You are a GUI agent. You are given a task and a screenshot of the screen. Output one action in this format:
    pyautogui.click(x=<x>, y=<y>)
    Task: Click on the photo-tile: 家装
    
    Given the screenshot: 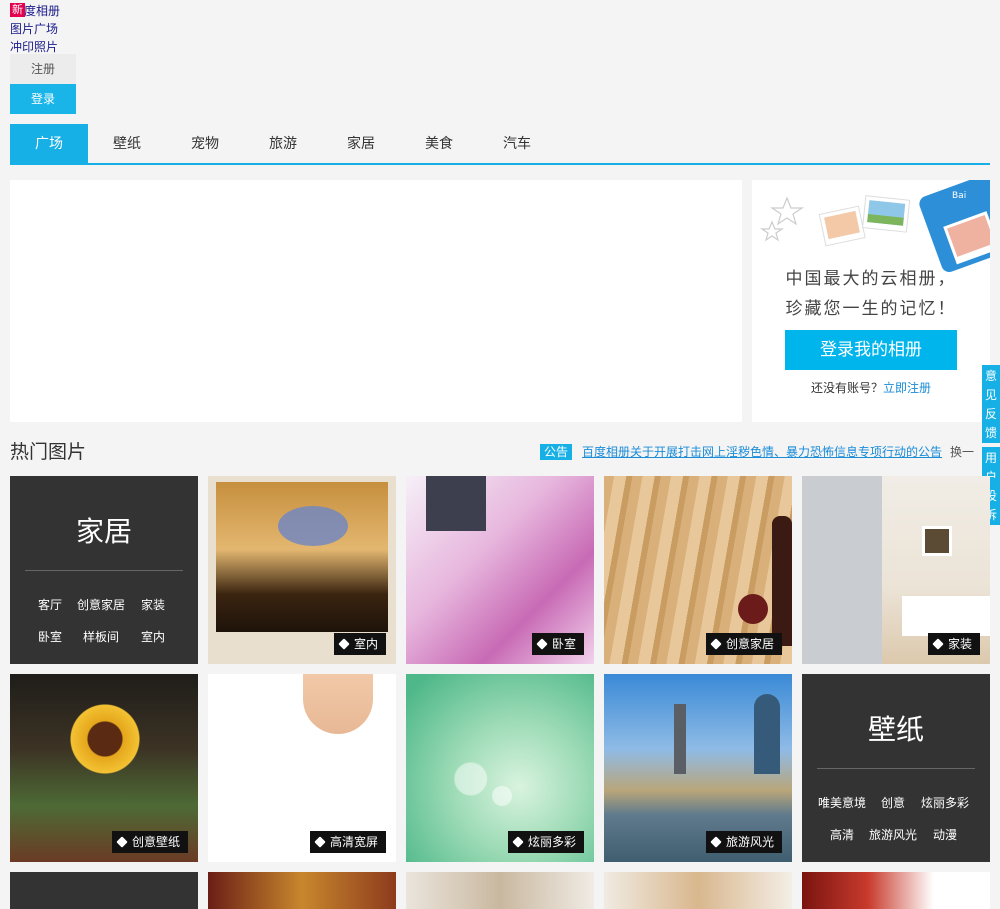 What is the action you would take?
    pyautogui.click(x=896, y=570)
    